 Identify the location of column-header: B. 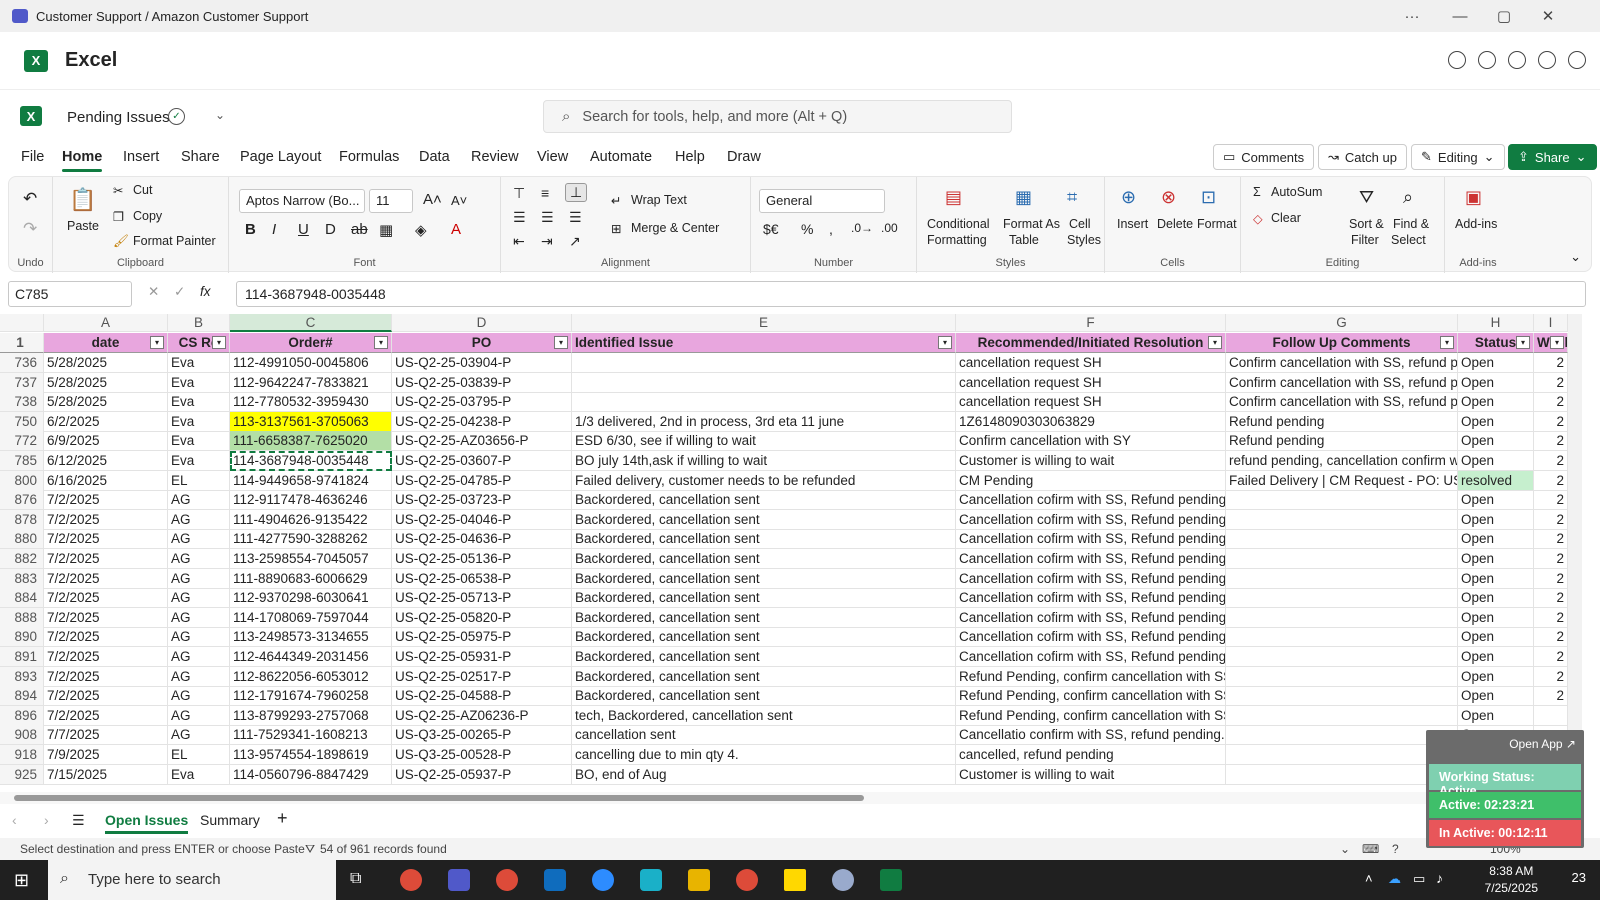
(199, 323).